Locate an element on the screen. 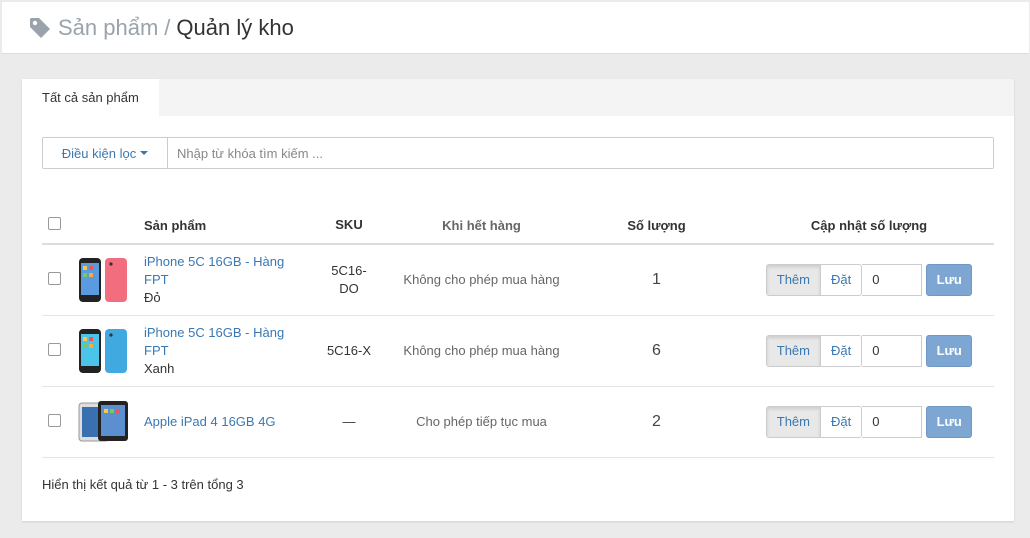  quantity-value: 2 is located at coordinates (656, 422).